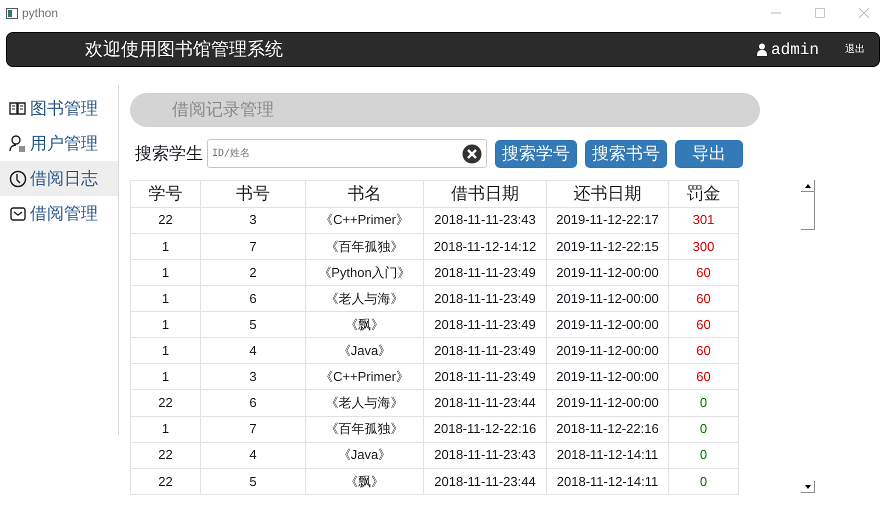 This screenshot has height=526, width=892. What do you see at coordinates (445, 110) in the screenshot?
I see `section-title: 借阅记录管理` at bounding box center [445, 110].